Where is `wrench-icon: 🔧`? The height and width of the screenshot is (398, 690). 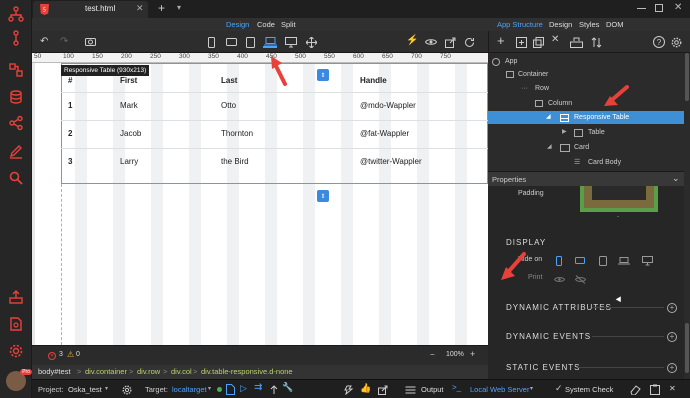 wrench-icon: 🔧 is located at coordinates (287, 387).